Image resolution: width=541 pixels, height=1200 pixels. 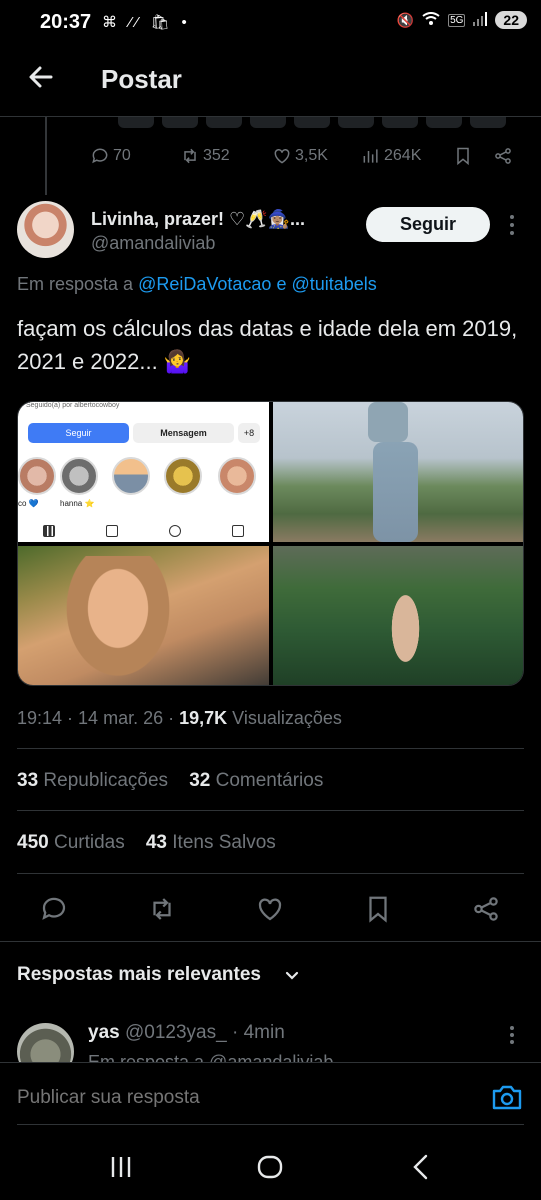 What do you see at coordinates (146, 22) in the screenshot?
I see `status-notification-icons: ⌘ ⁄⁄ 🛍 •` at bounding box center [146, 22].